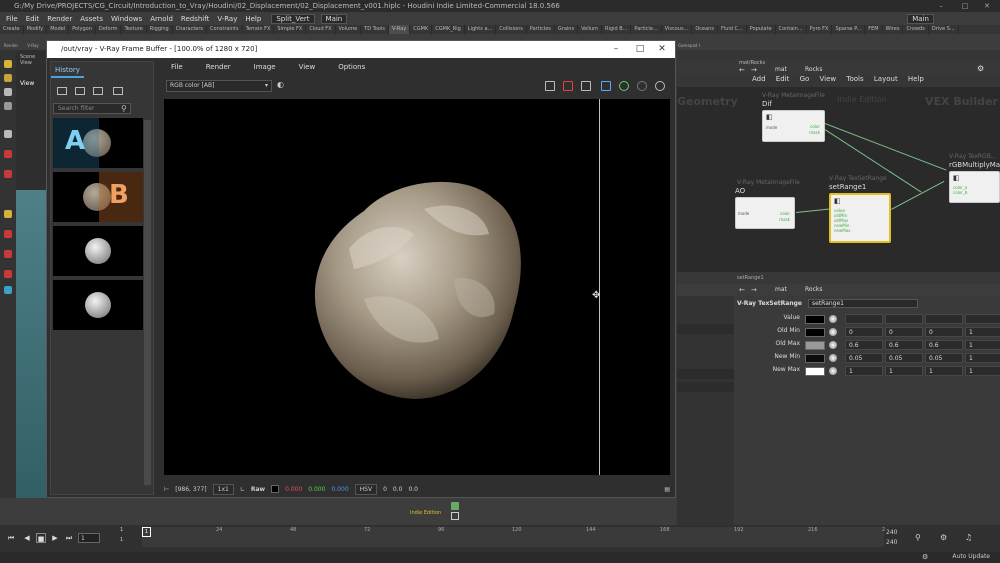 The height and width of the screenshot is (563, 1000). I want to click on shelf-tab: Constraints, so click(225, 29).